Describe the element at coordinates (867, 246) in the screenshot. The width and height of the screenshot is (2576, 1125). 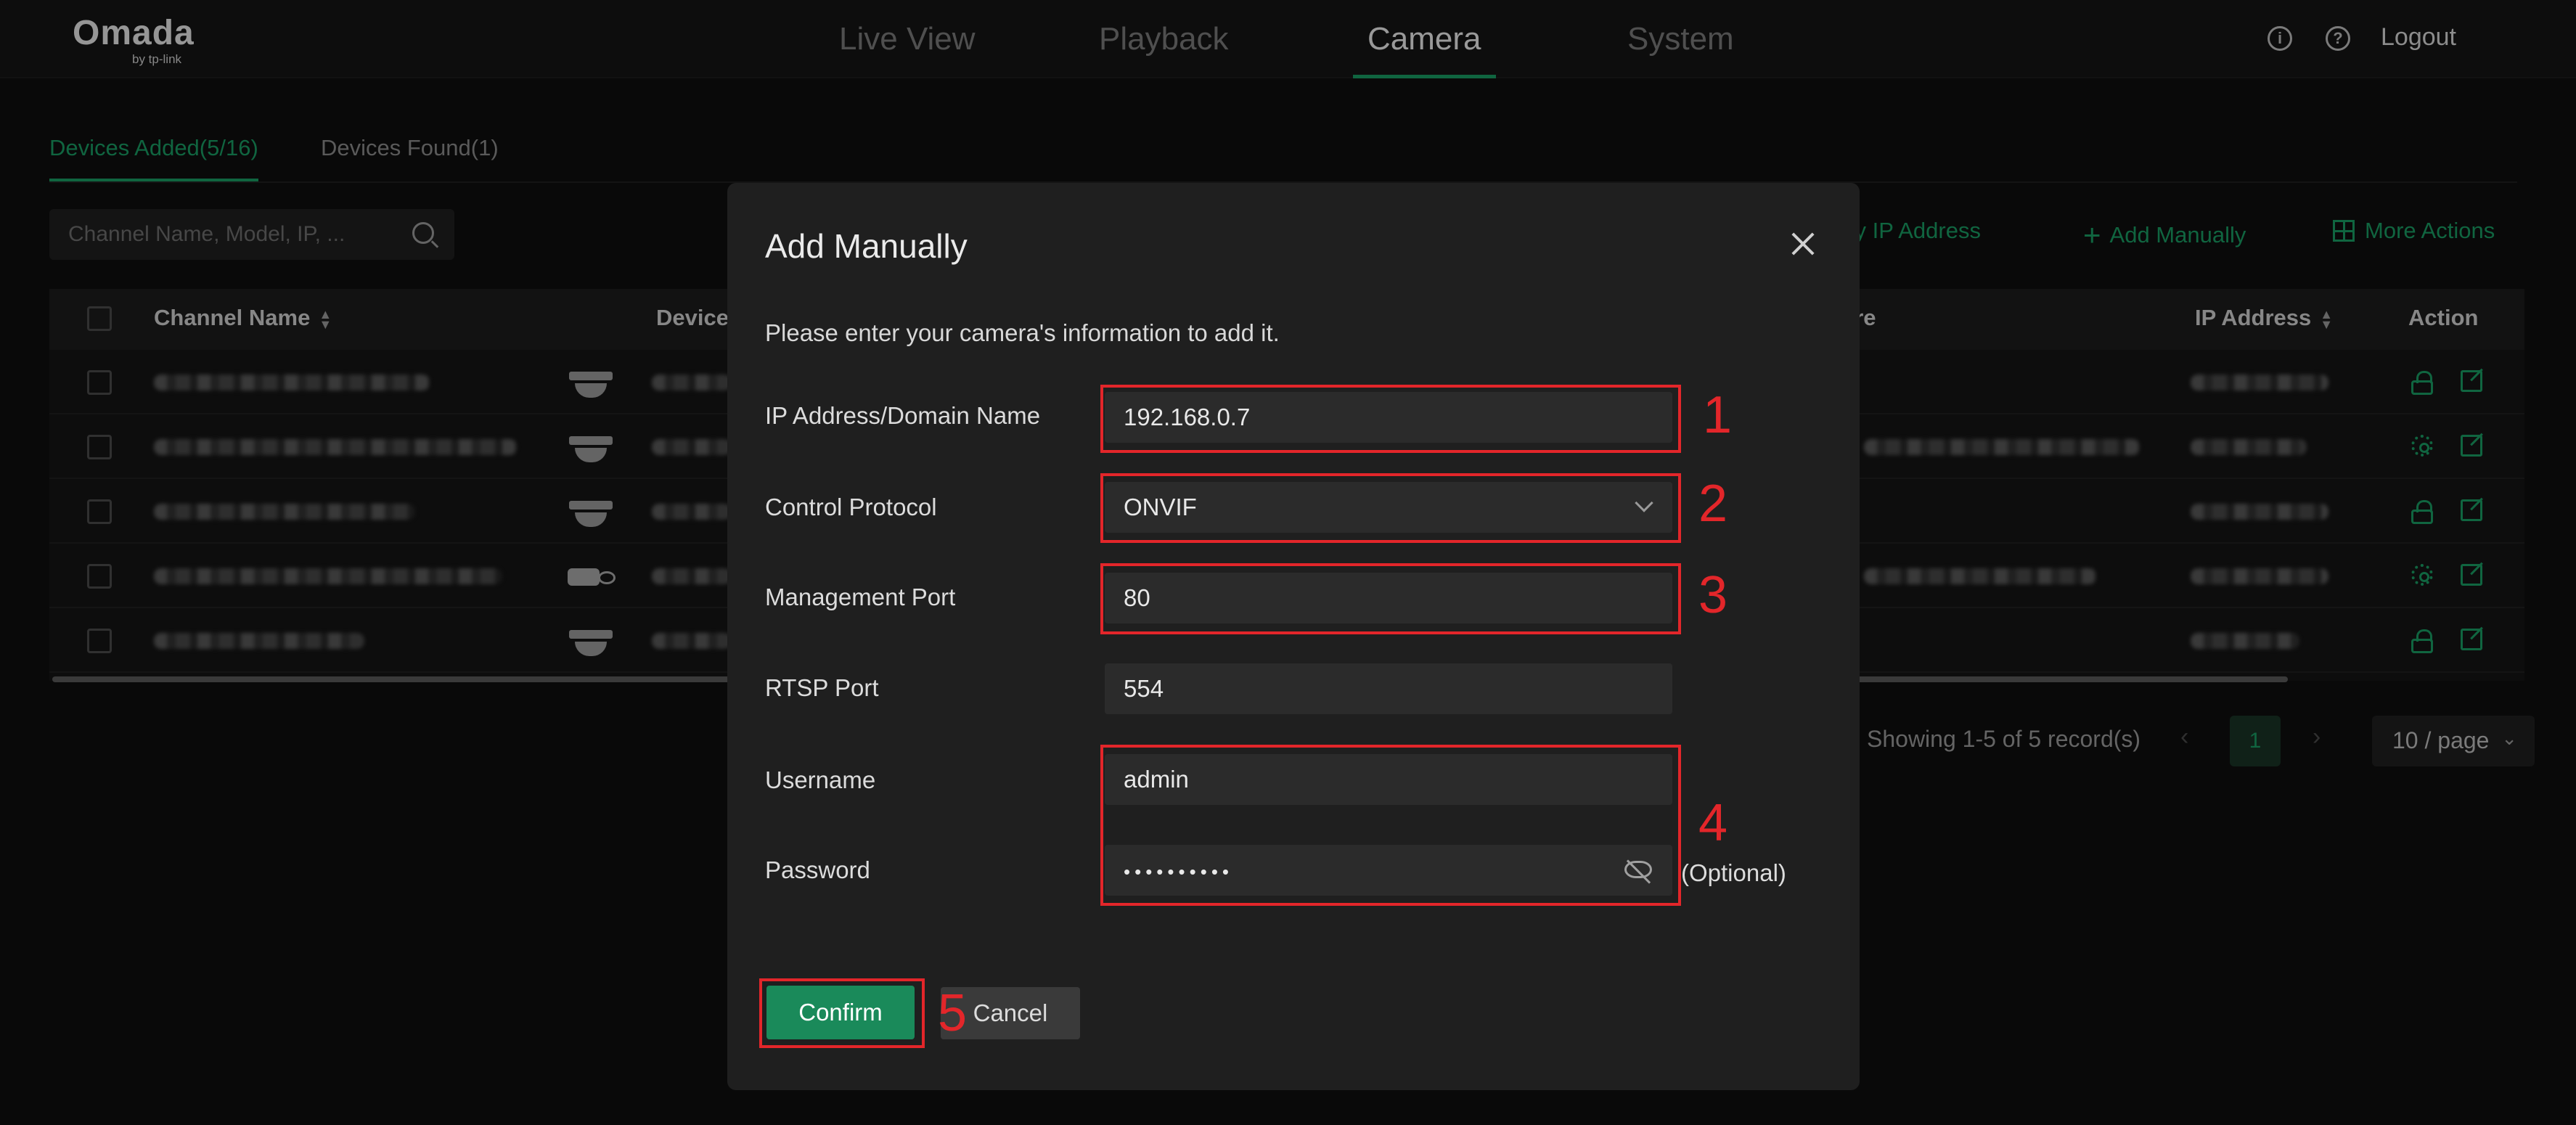
I see `dialog-title: Add Manually` at that location.